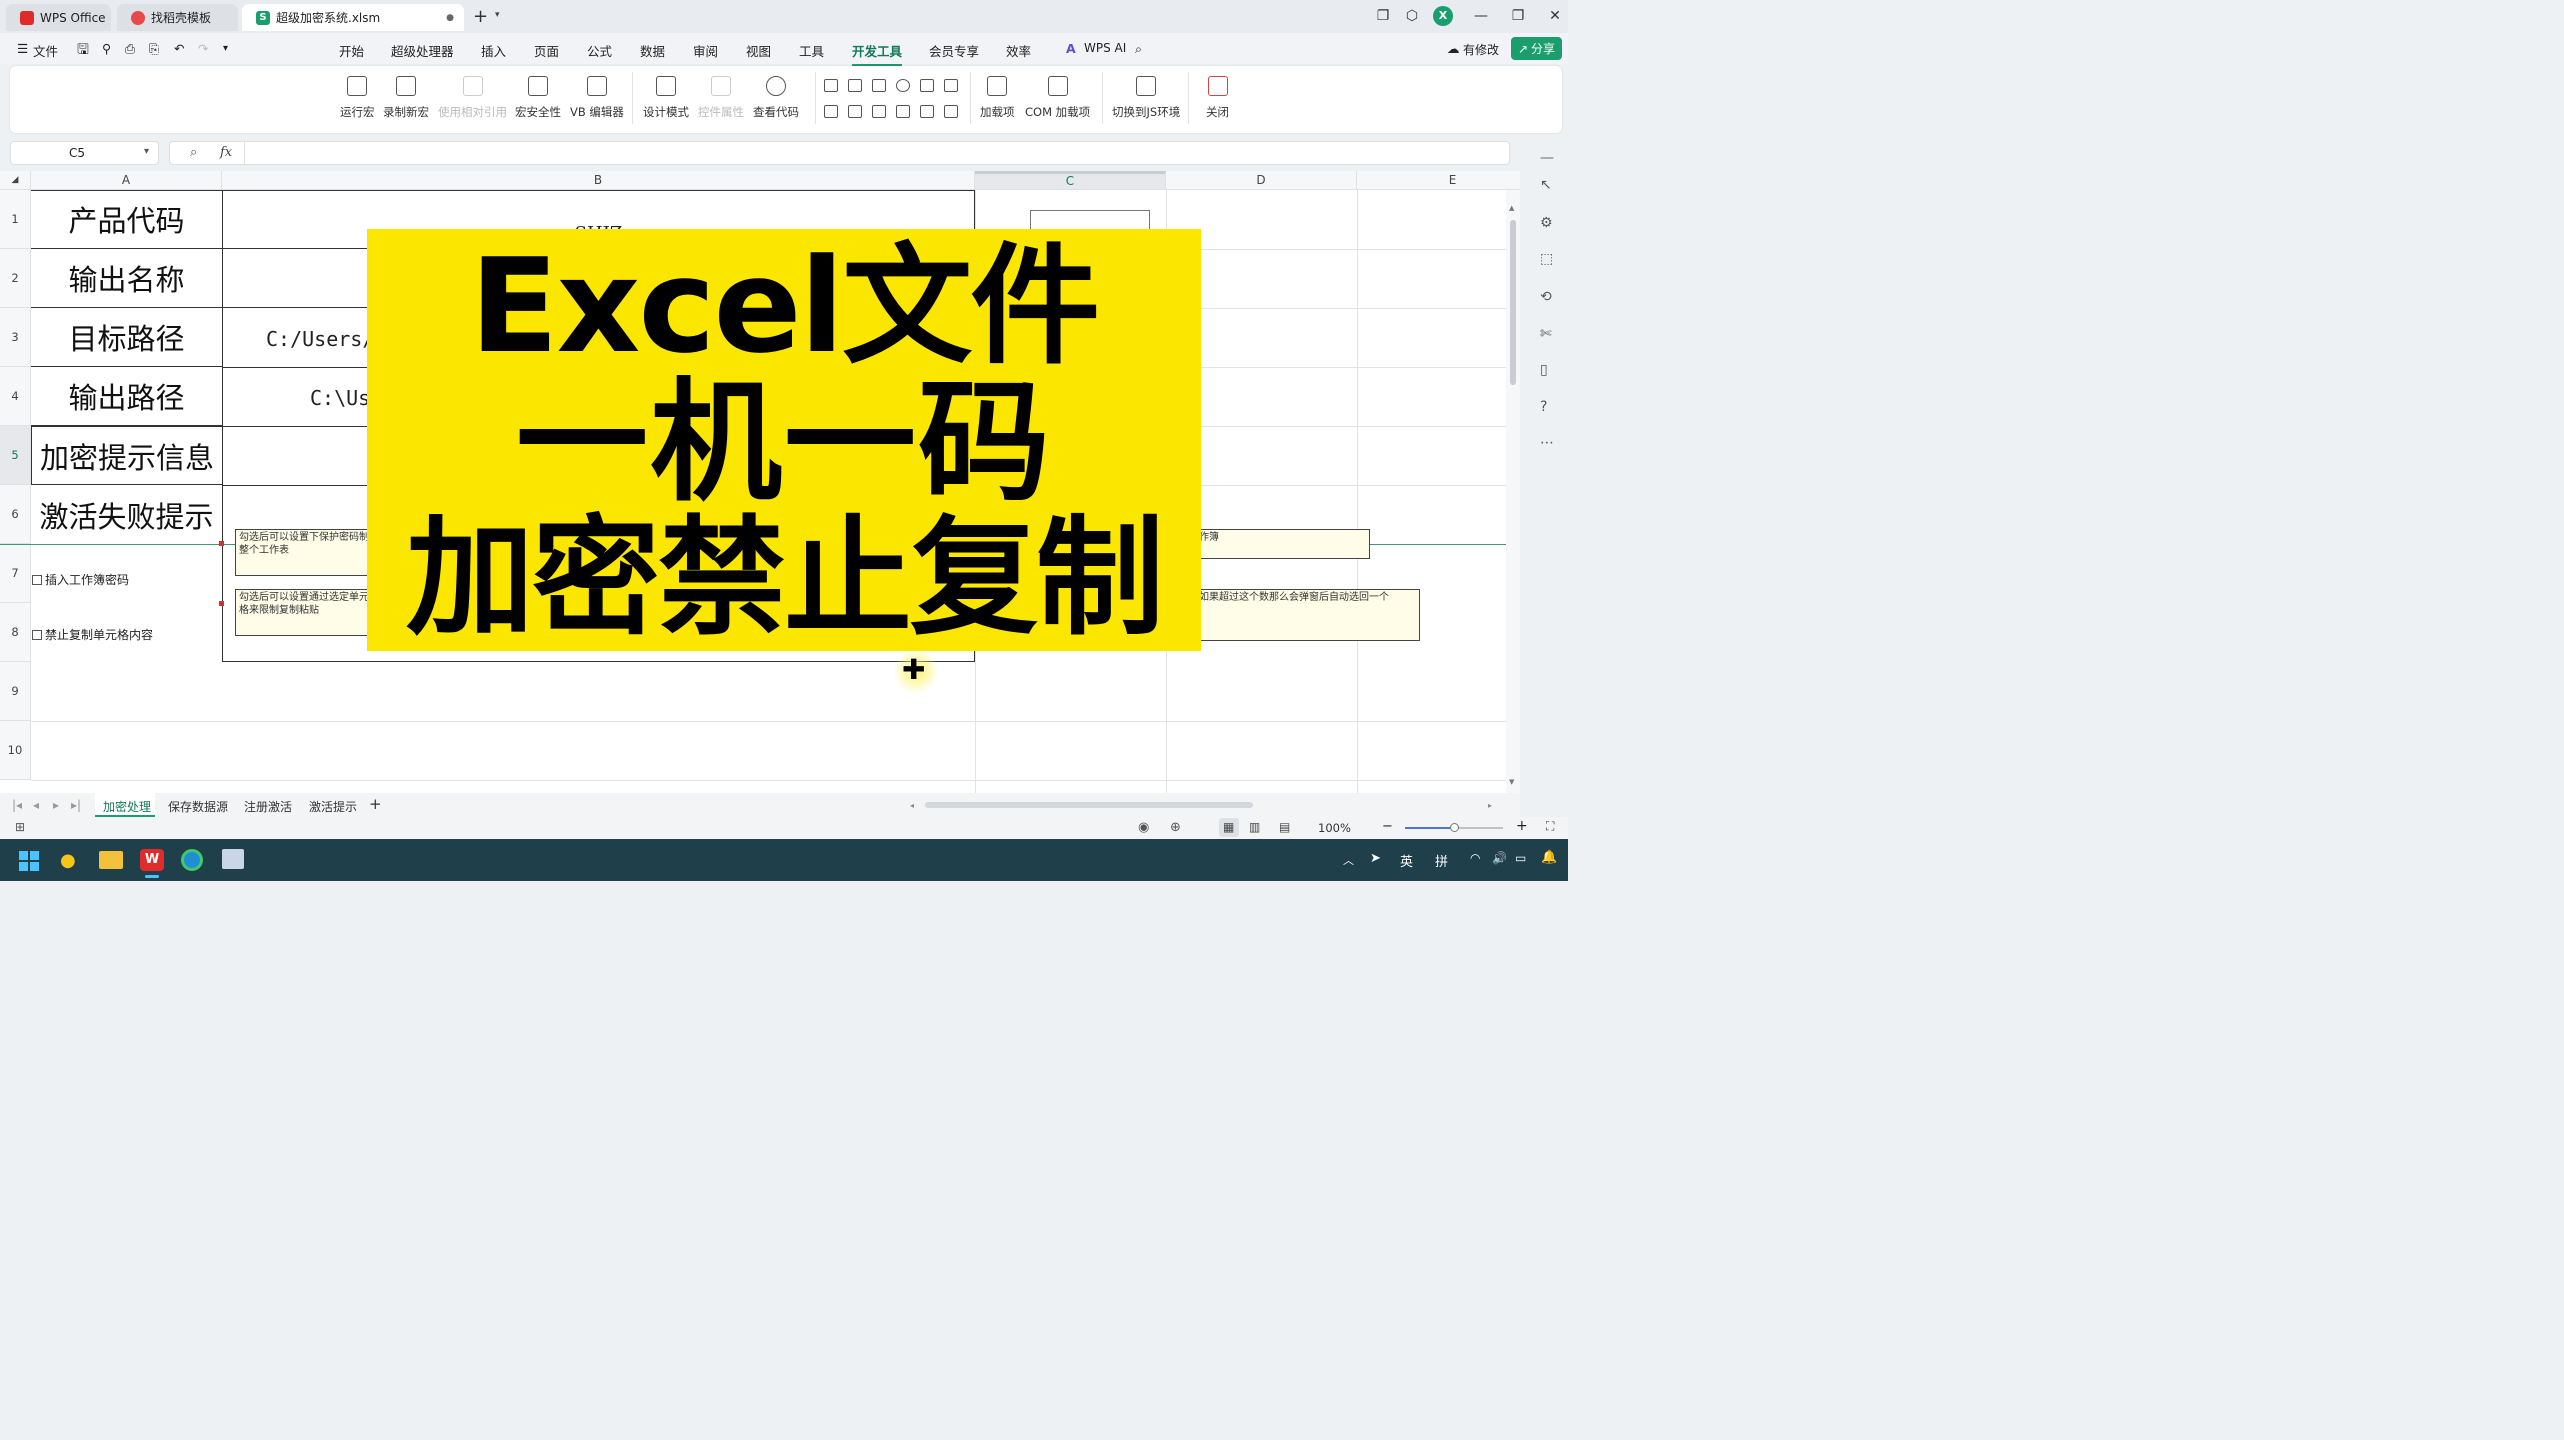 This screenshot has height=1440, width=2564. Describe the element at coordinates (912, 805) in the screenshot. I see `scroll-left-icon: ◂` at that location.